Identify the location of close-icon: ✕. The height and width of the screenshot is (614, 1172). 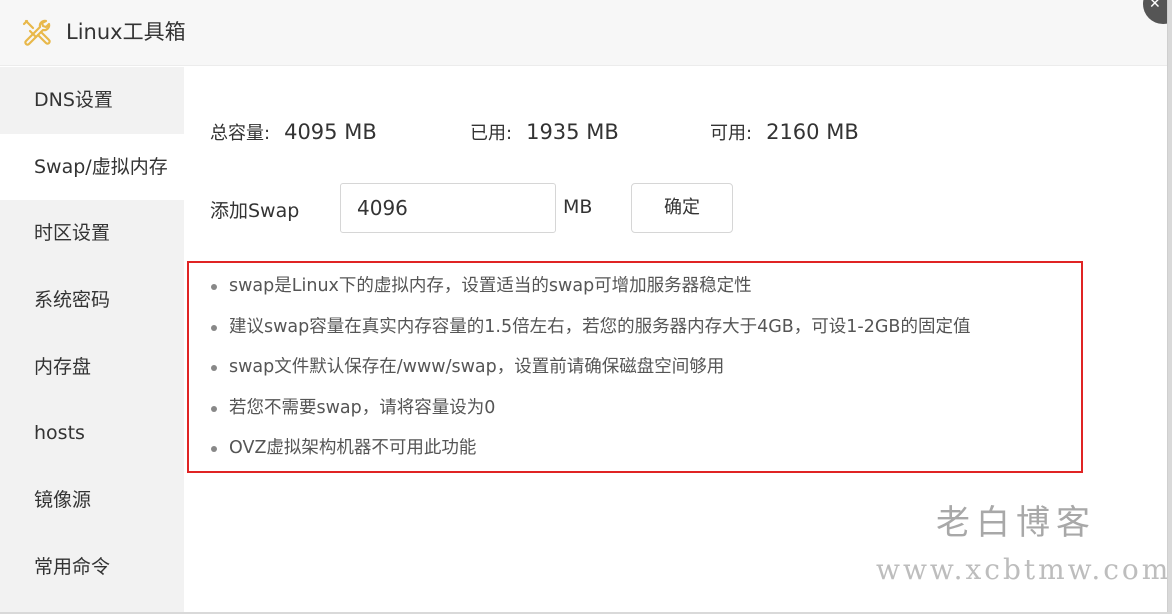
(1155, 6).